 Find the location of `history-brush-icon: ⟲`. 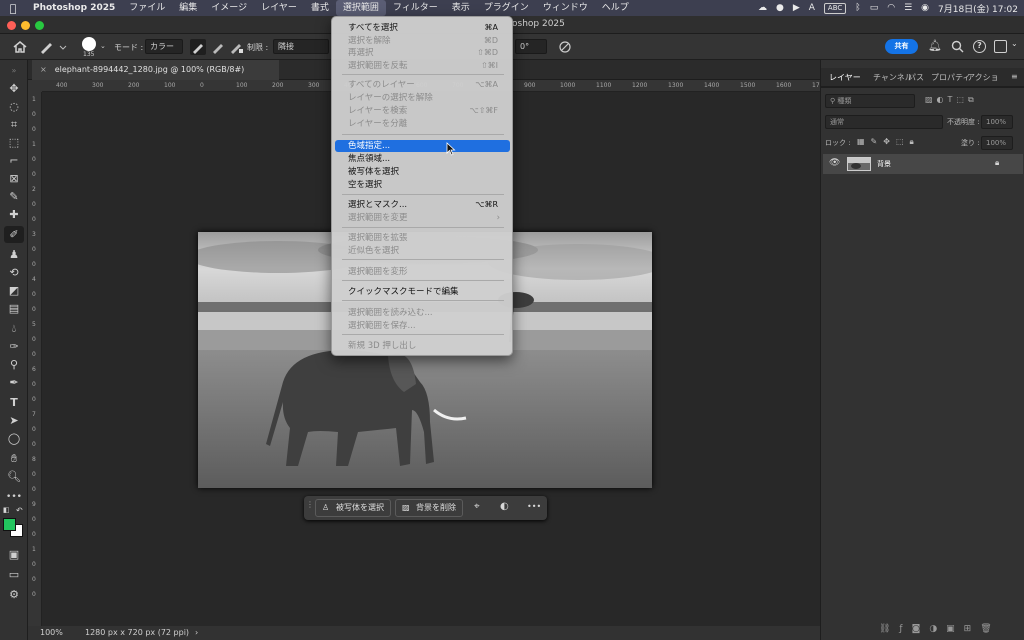

history-brush-icon: ⟲ is located at coordinates (14, 272).